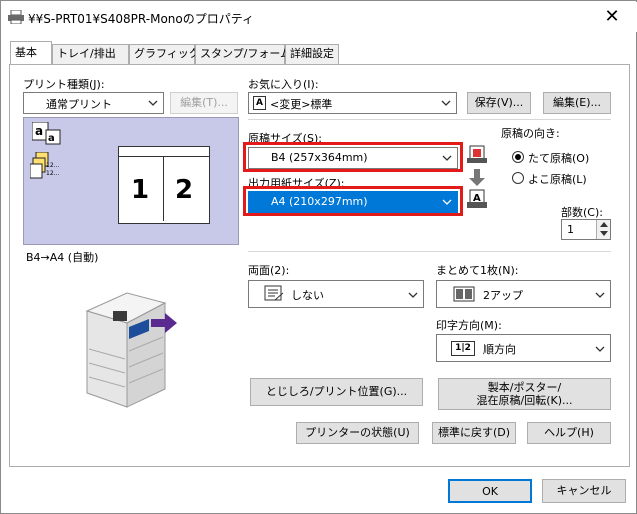 The image size is (637, 514). Describe the element at coordinates (557, 179) in the screenshot. I see `landscape-option-label: よこ原稿(L)` at that location.